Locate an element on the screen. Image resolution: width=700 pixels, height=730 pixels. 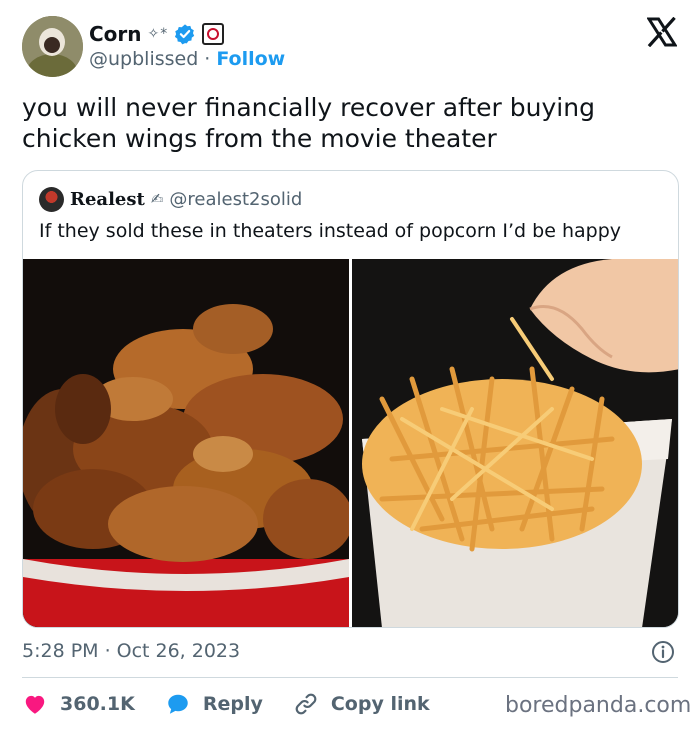
reply-button: Reply is located at coordinates (214, 704).